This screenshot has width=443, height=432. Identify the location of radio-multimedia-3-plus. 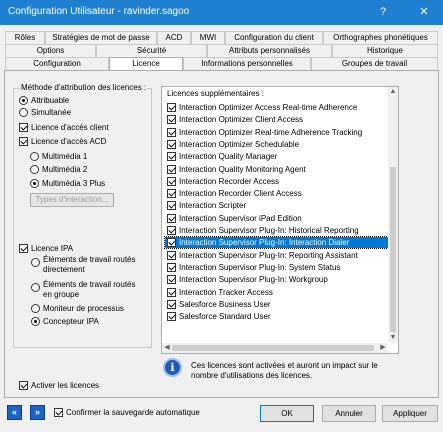
(34, 183).